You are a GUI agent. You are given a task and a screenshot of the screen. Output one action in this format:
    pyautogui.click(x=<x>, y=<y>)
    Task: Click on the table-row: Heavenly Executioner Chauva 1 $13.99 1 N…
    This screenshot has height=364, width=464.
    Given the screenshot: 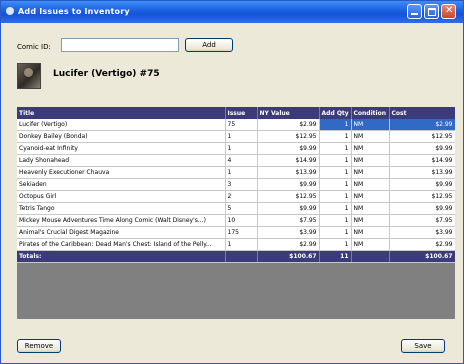 What is the action you would take?
    pyautogui.click(x=236, y=172)
    